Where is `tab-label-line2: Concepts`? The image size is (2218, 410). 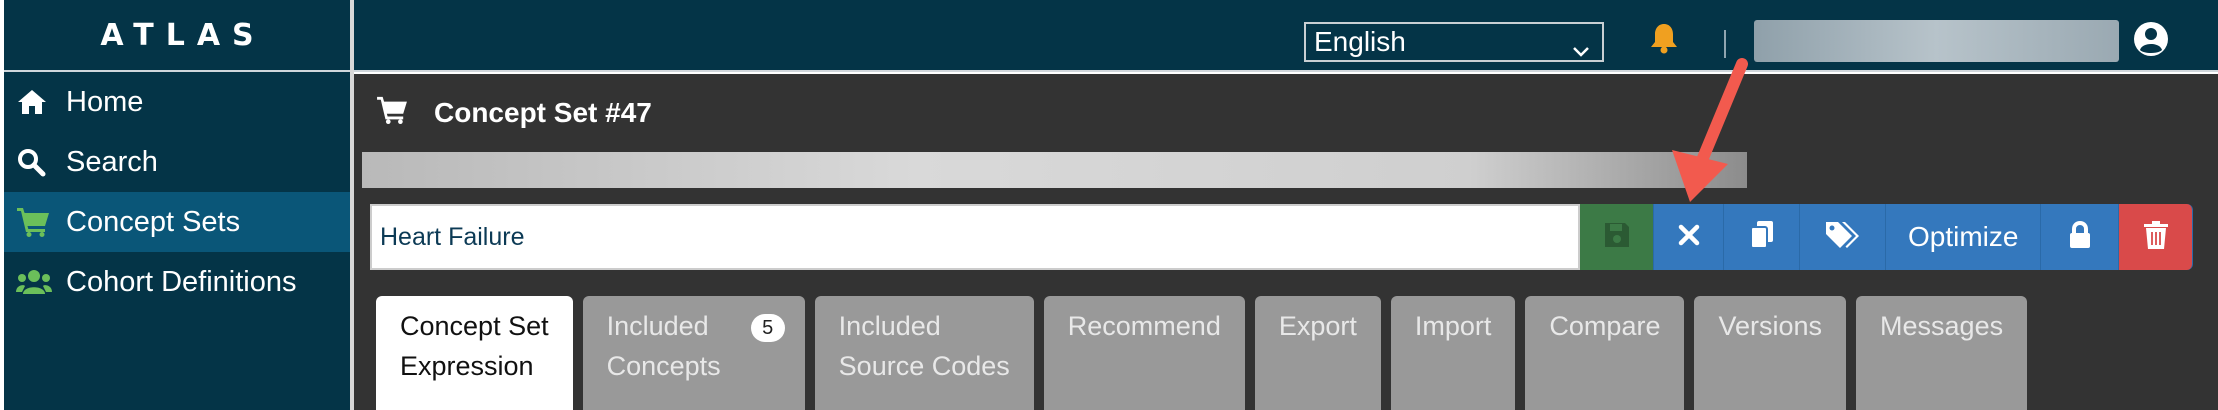 tab-label-line2: Concepts is located at coordinates (663, 366).